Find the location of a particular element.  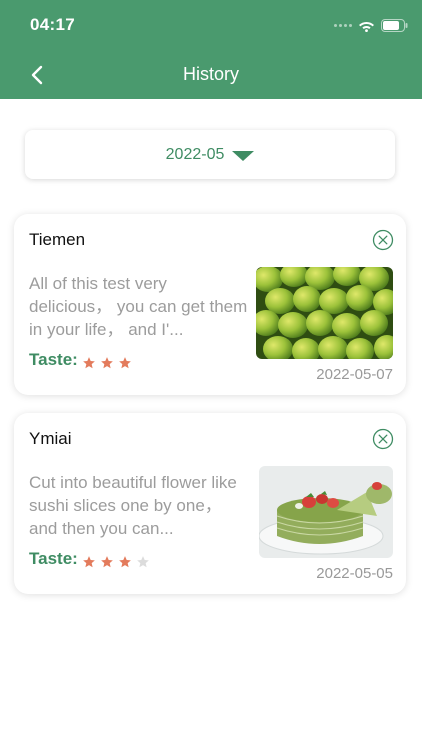

card-date: 2022-05-07 is located at coordinates (354, 374).